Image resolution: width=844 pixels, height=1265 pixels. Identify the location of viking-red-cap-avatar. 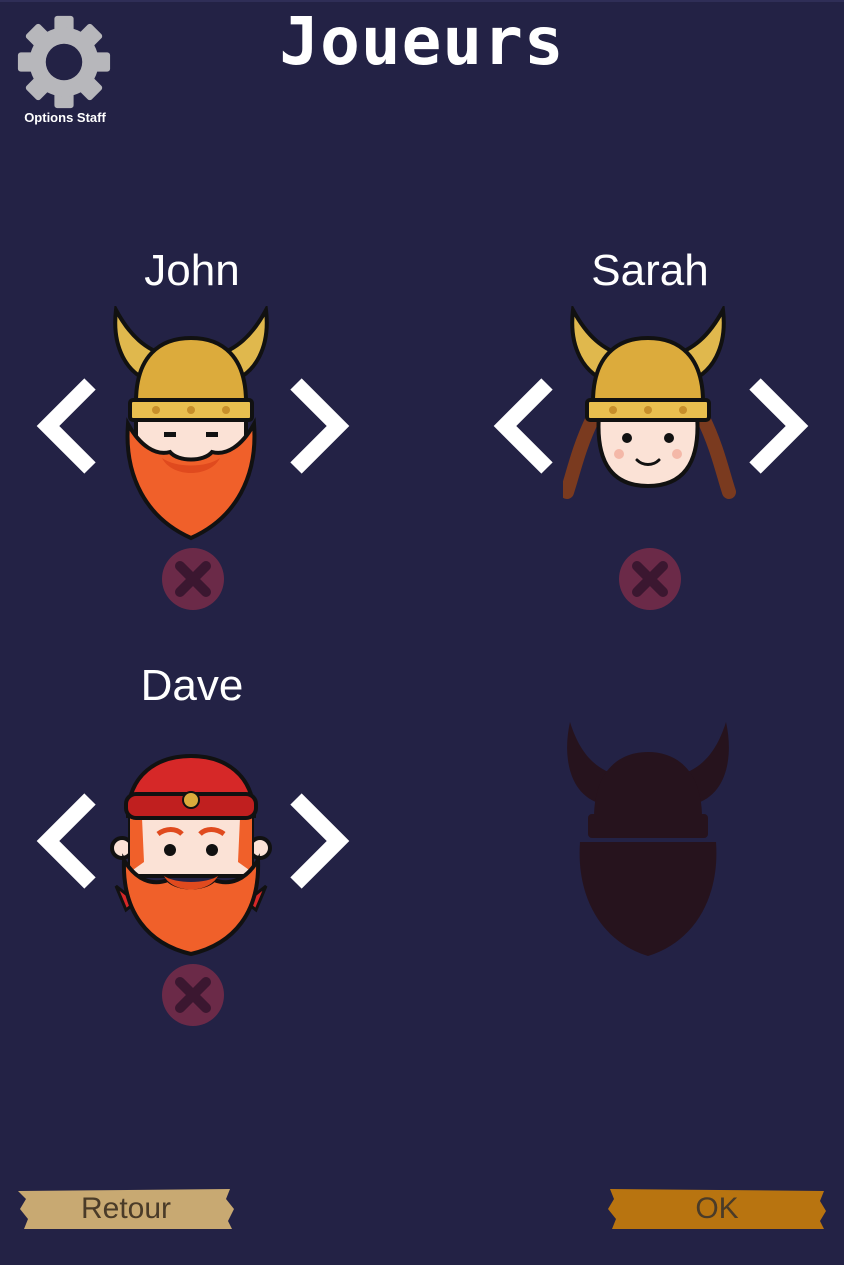
(191, 855).